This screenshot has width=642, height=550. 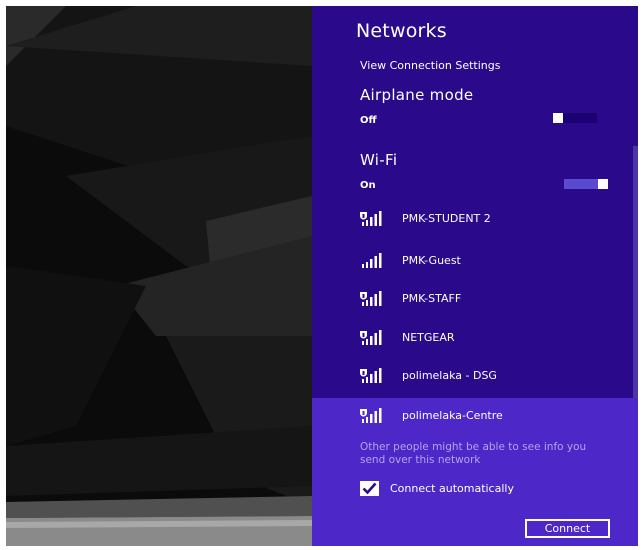 What do you see at coordinates (449, 375) in the screenshot?
I see `network-name: polimelaka - DSG` at bounding box center [449, 375].